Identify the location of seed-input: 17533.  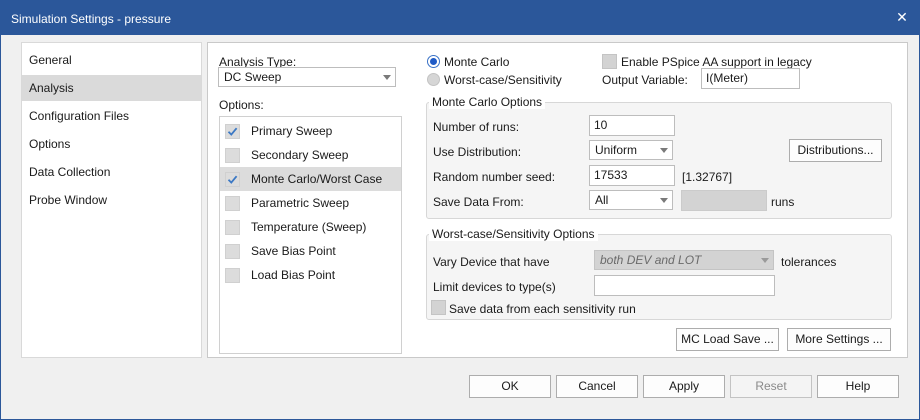
(632, 175).